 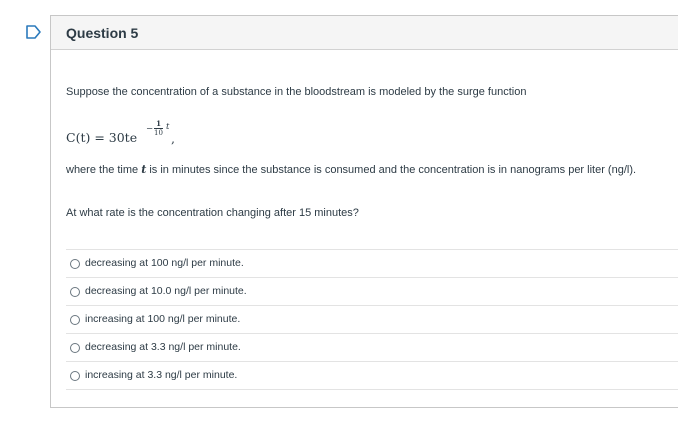 I want to click on answer-label: decreasing at 3.3 ng/l per minute., so click(x=163, y=347).